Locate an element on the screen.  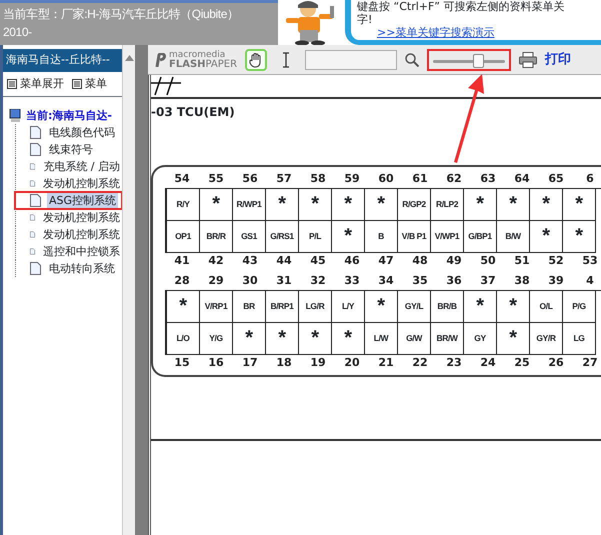
pin-number: 50 is located at coordinates (488, 260).